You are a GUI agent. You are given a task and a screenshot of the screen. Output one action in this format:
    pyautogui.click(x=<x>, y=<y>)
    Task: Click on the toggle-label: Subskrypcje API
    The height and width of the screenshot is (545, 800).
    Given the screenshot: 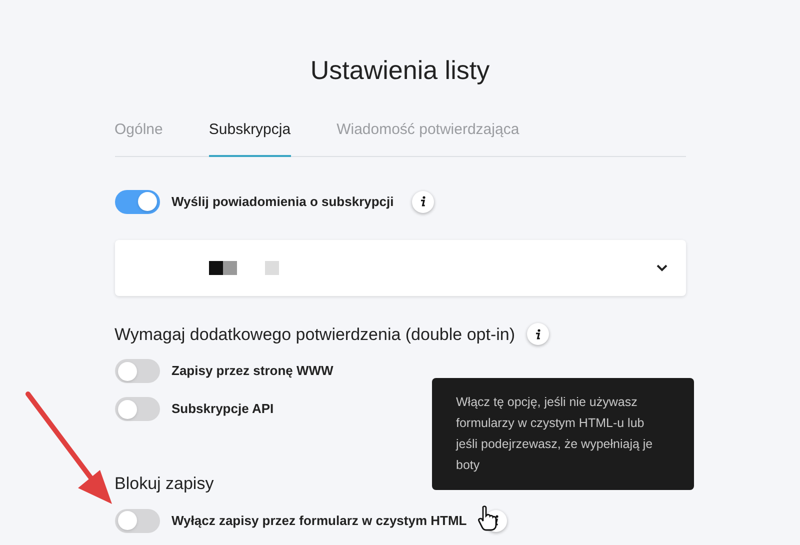 What is the action you would take?
    pyautogui.click(x=223, y=409)
    